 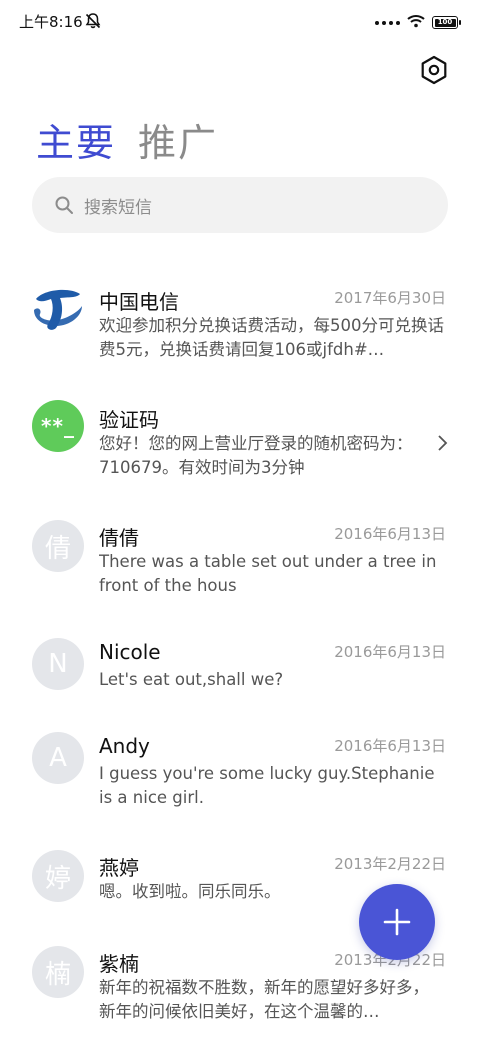 I want to click on battery-icon: 100, so click(x=446, y=22).